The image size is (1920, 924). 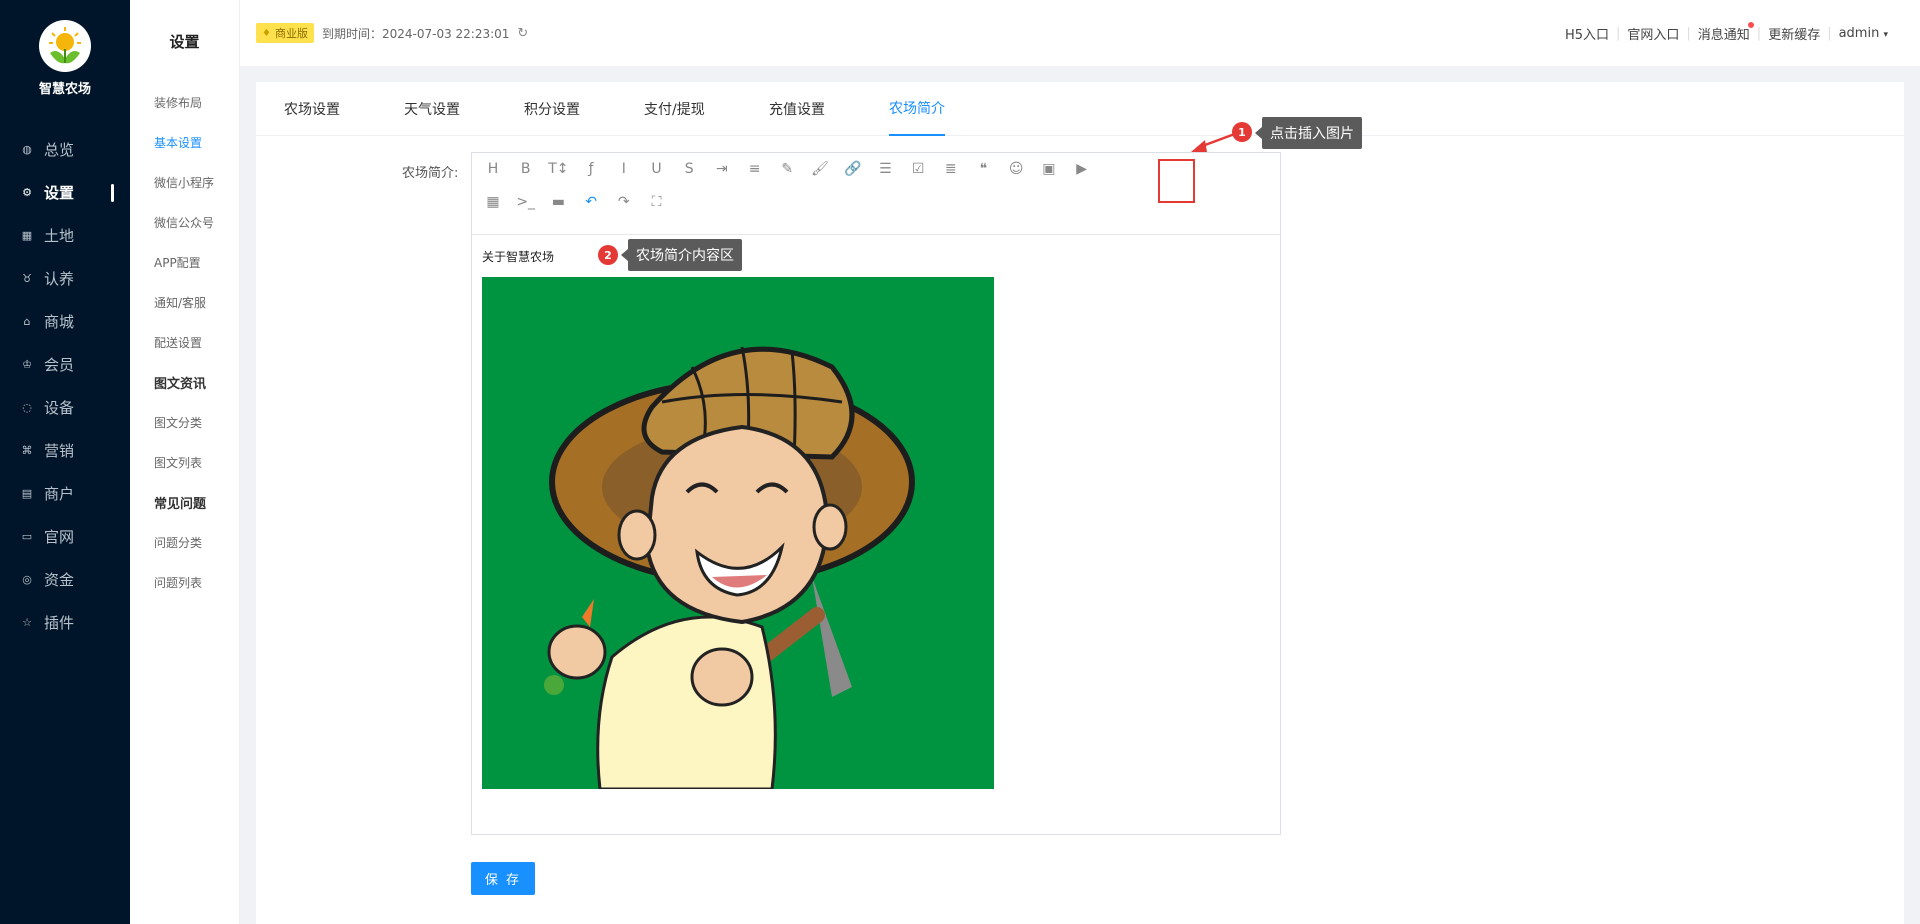 I want to click on content-heading-text: 关于智慧农场, so click(x=518, y=257).